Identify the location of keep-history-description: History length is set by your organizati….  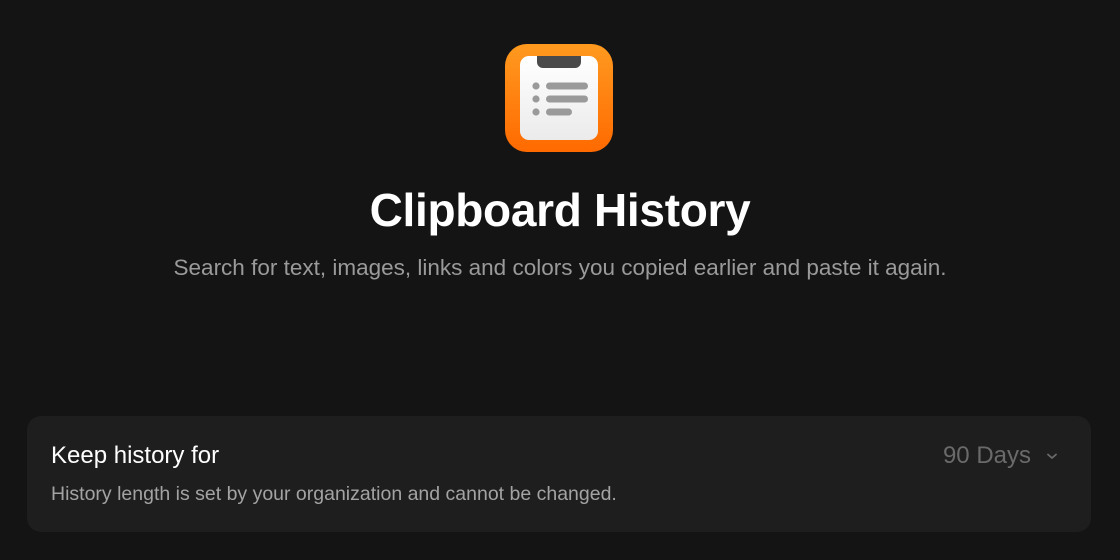
(334, 494).